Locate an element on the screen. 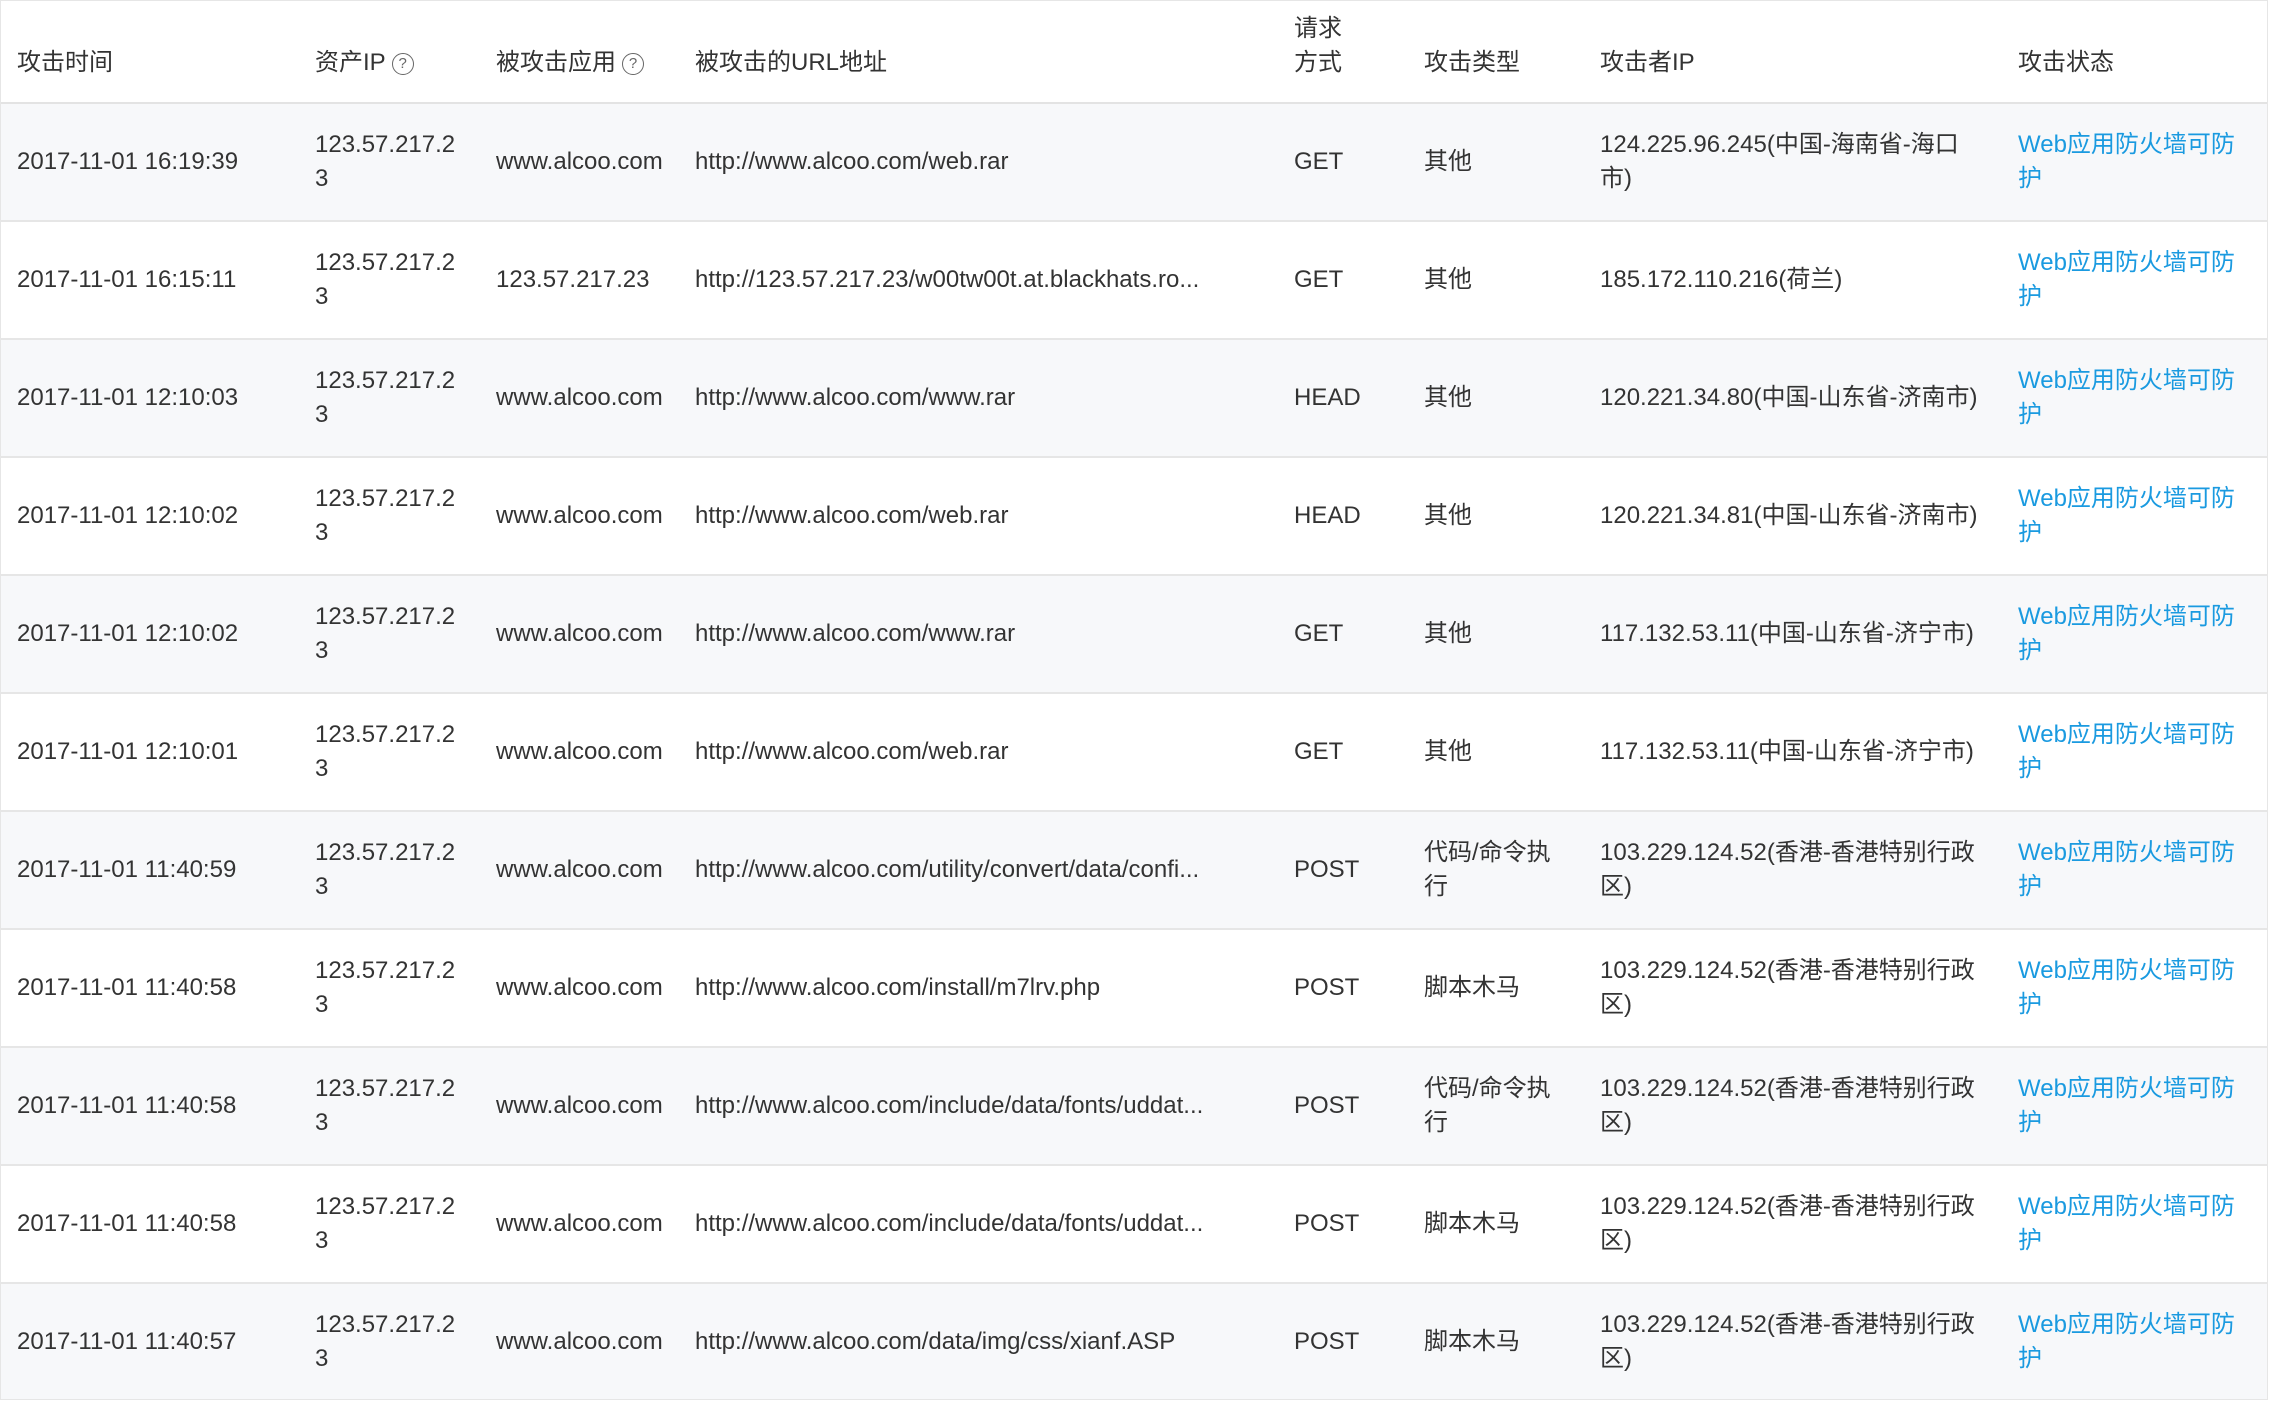 This screenshot has height=1402, width=2270. header-attacked-app: 被攻击应用? is located at coordinates (579, 52).